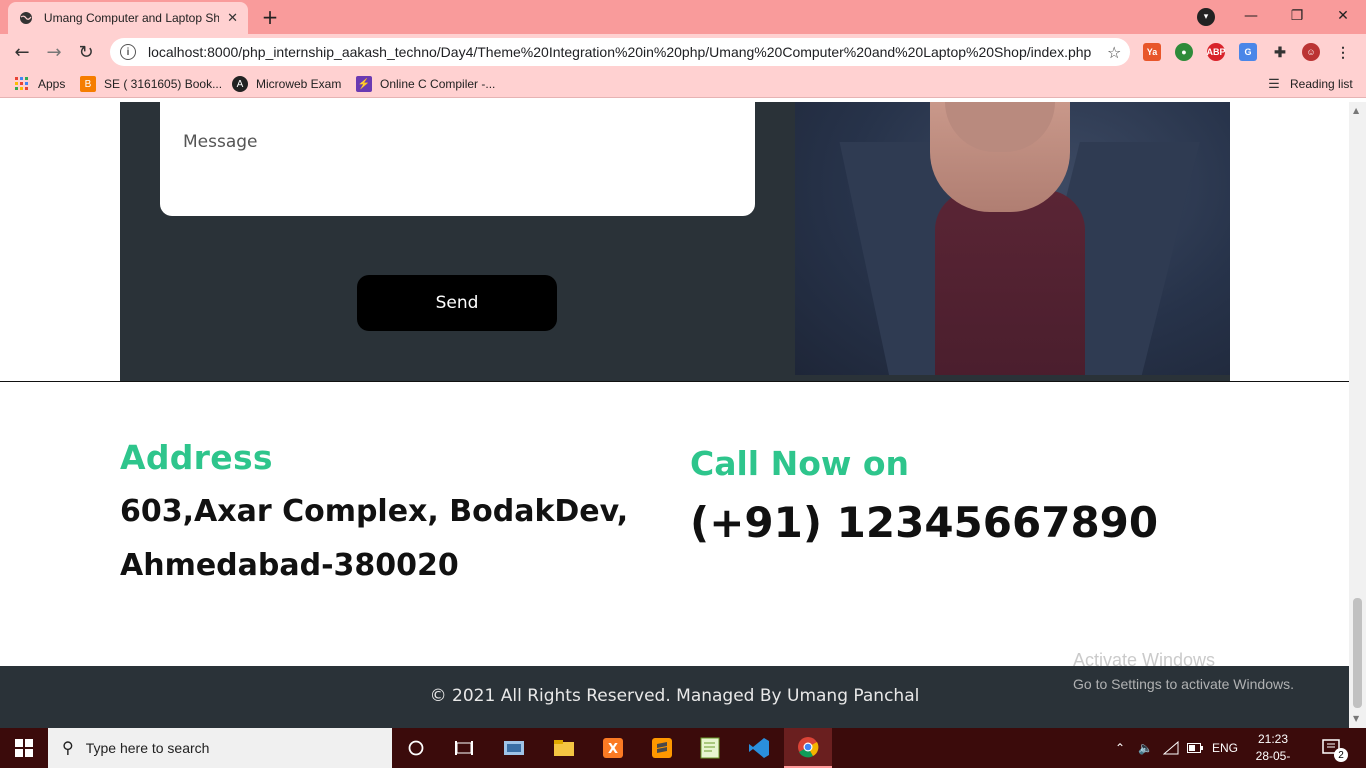 This screenshot has height=768, width=1366. I want to click on bookmark-microweb-exam: A Microweb Exam, so click(286, 84).